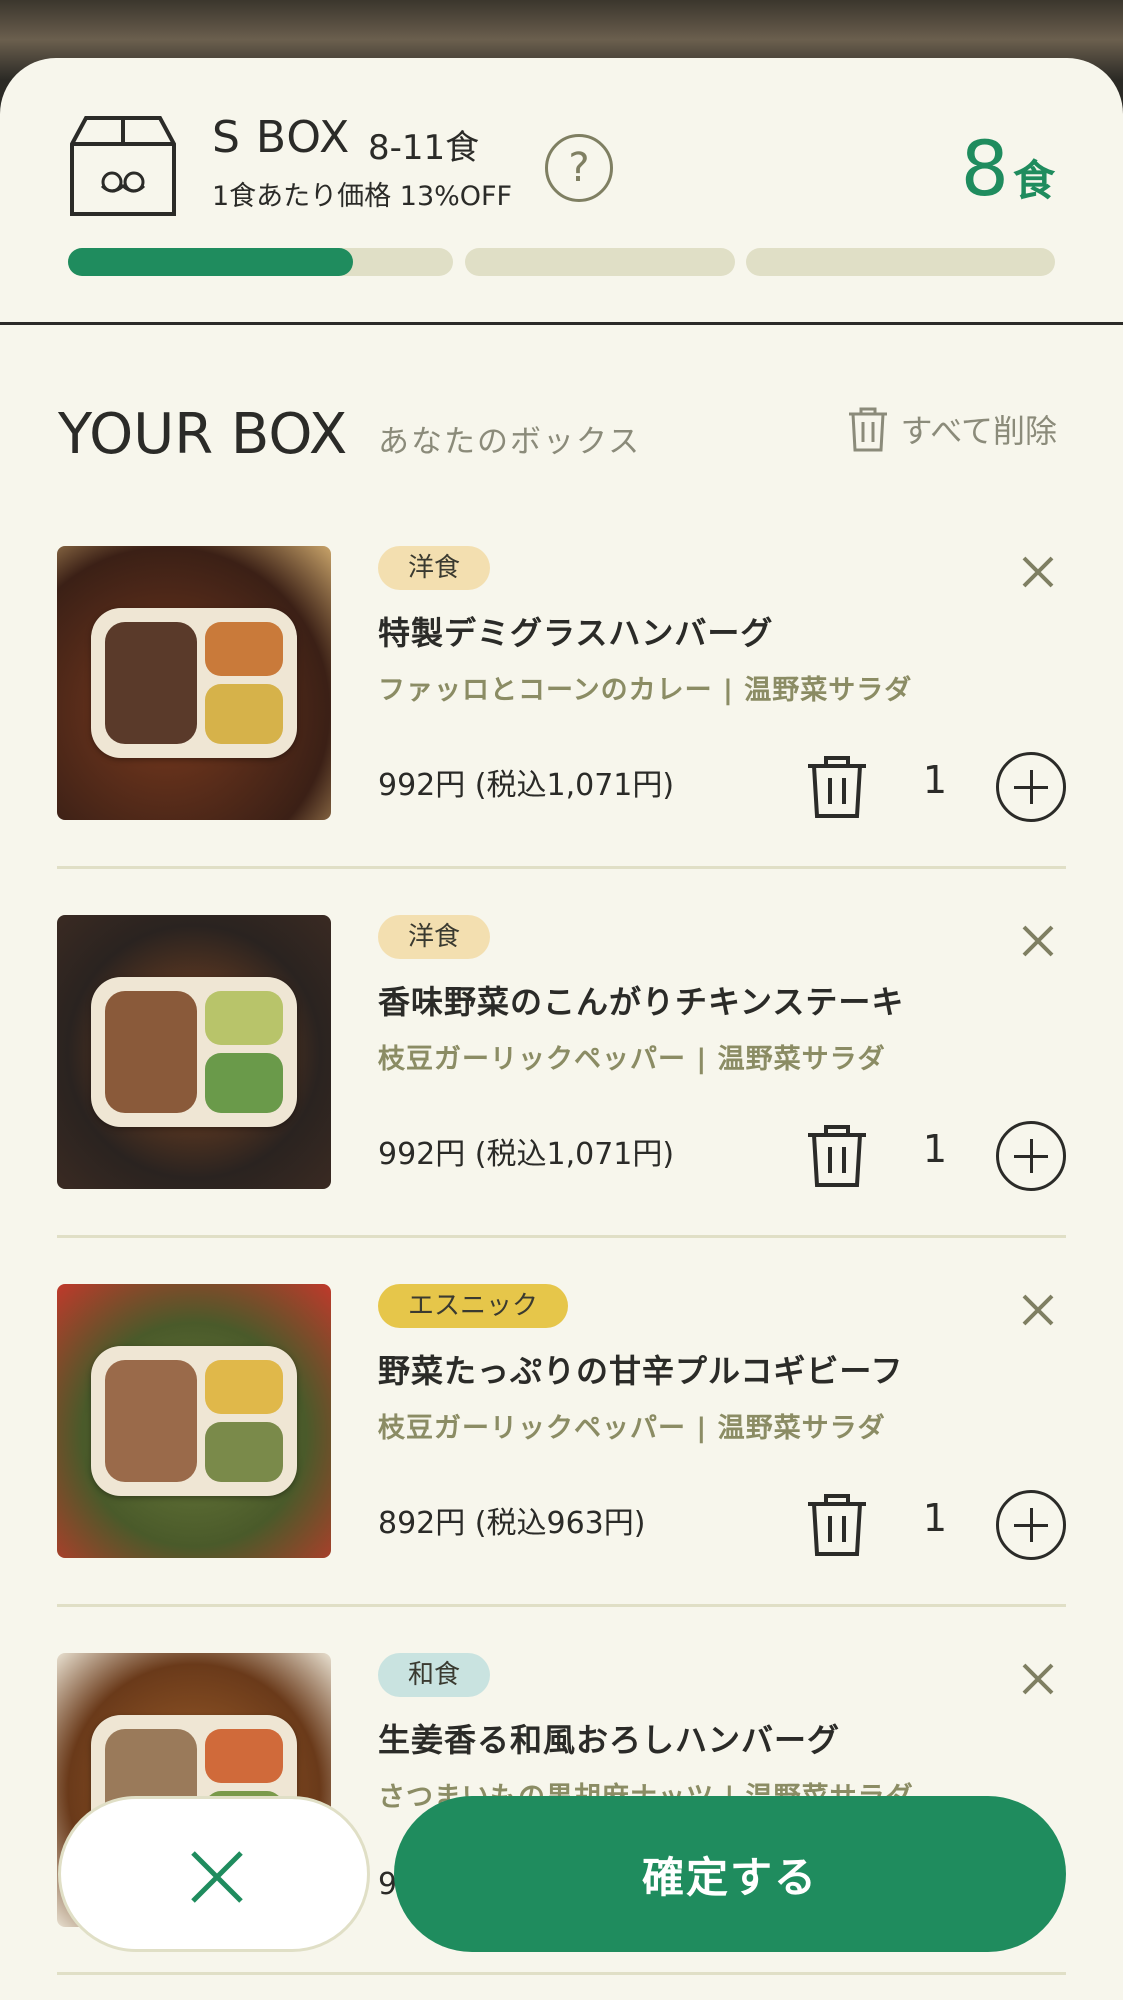 The width and height of the screenshot is (1123, 2000). What do you see at coordinates (641, 1000) in the screenshot?
I see `meal-name: 香味野菜のこんがりチキンステーキ` at bounding box center [641, 1000].